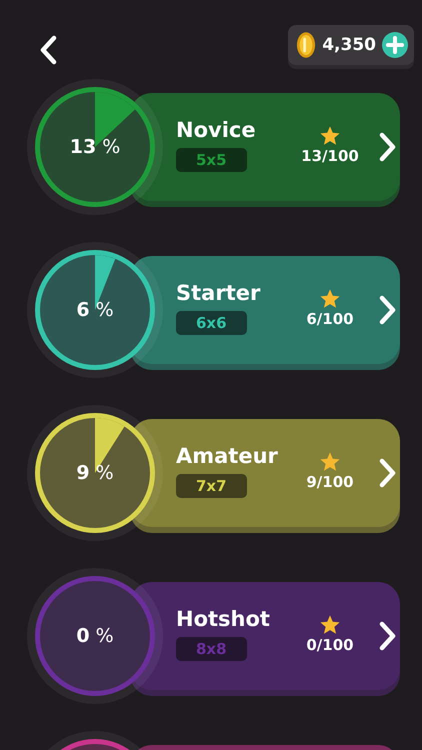 The height and width of the screenshot is (750, 422). Describe the element at coordinates (265, 310) in the screenshot. I see `level-card: Starter 6x6 6/100` at that location.